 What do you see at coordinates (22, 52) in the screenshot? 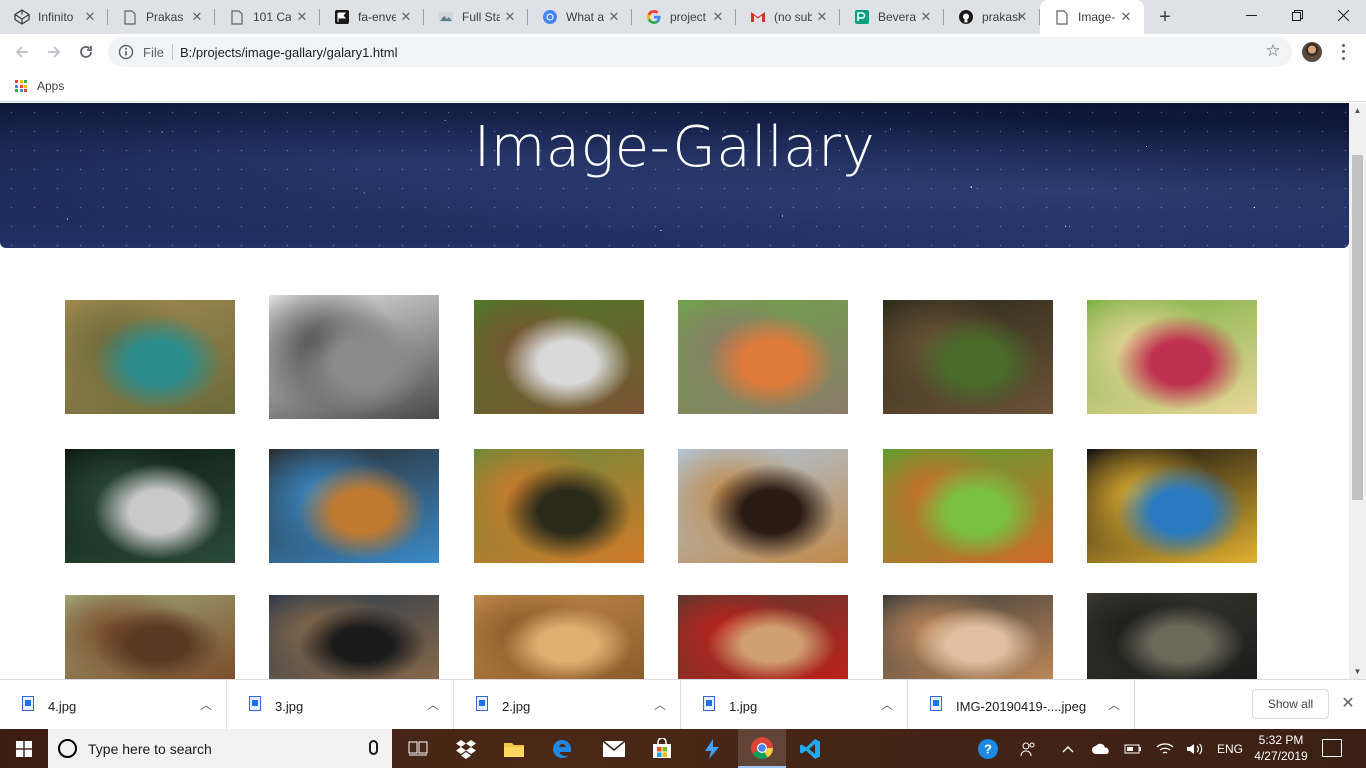
I see `back-button` at bounding box center [22, 52].